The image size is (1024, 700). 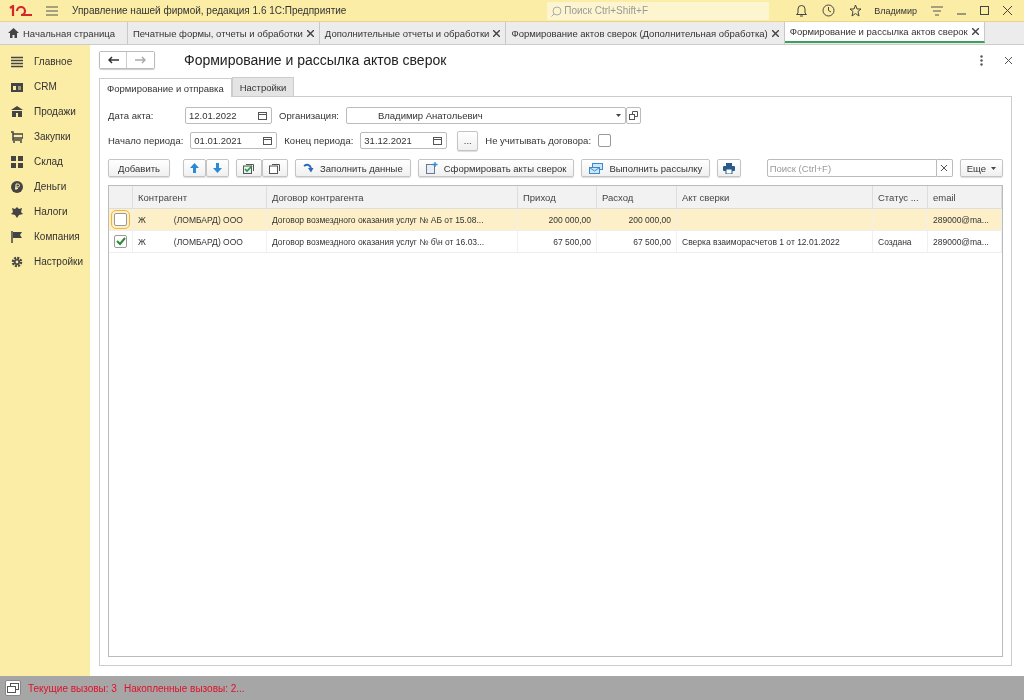 What do you see at coordinates (319, 140) in the screenshot?
I see `field-label: Конец периода:` at bounding box center [319, 140].